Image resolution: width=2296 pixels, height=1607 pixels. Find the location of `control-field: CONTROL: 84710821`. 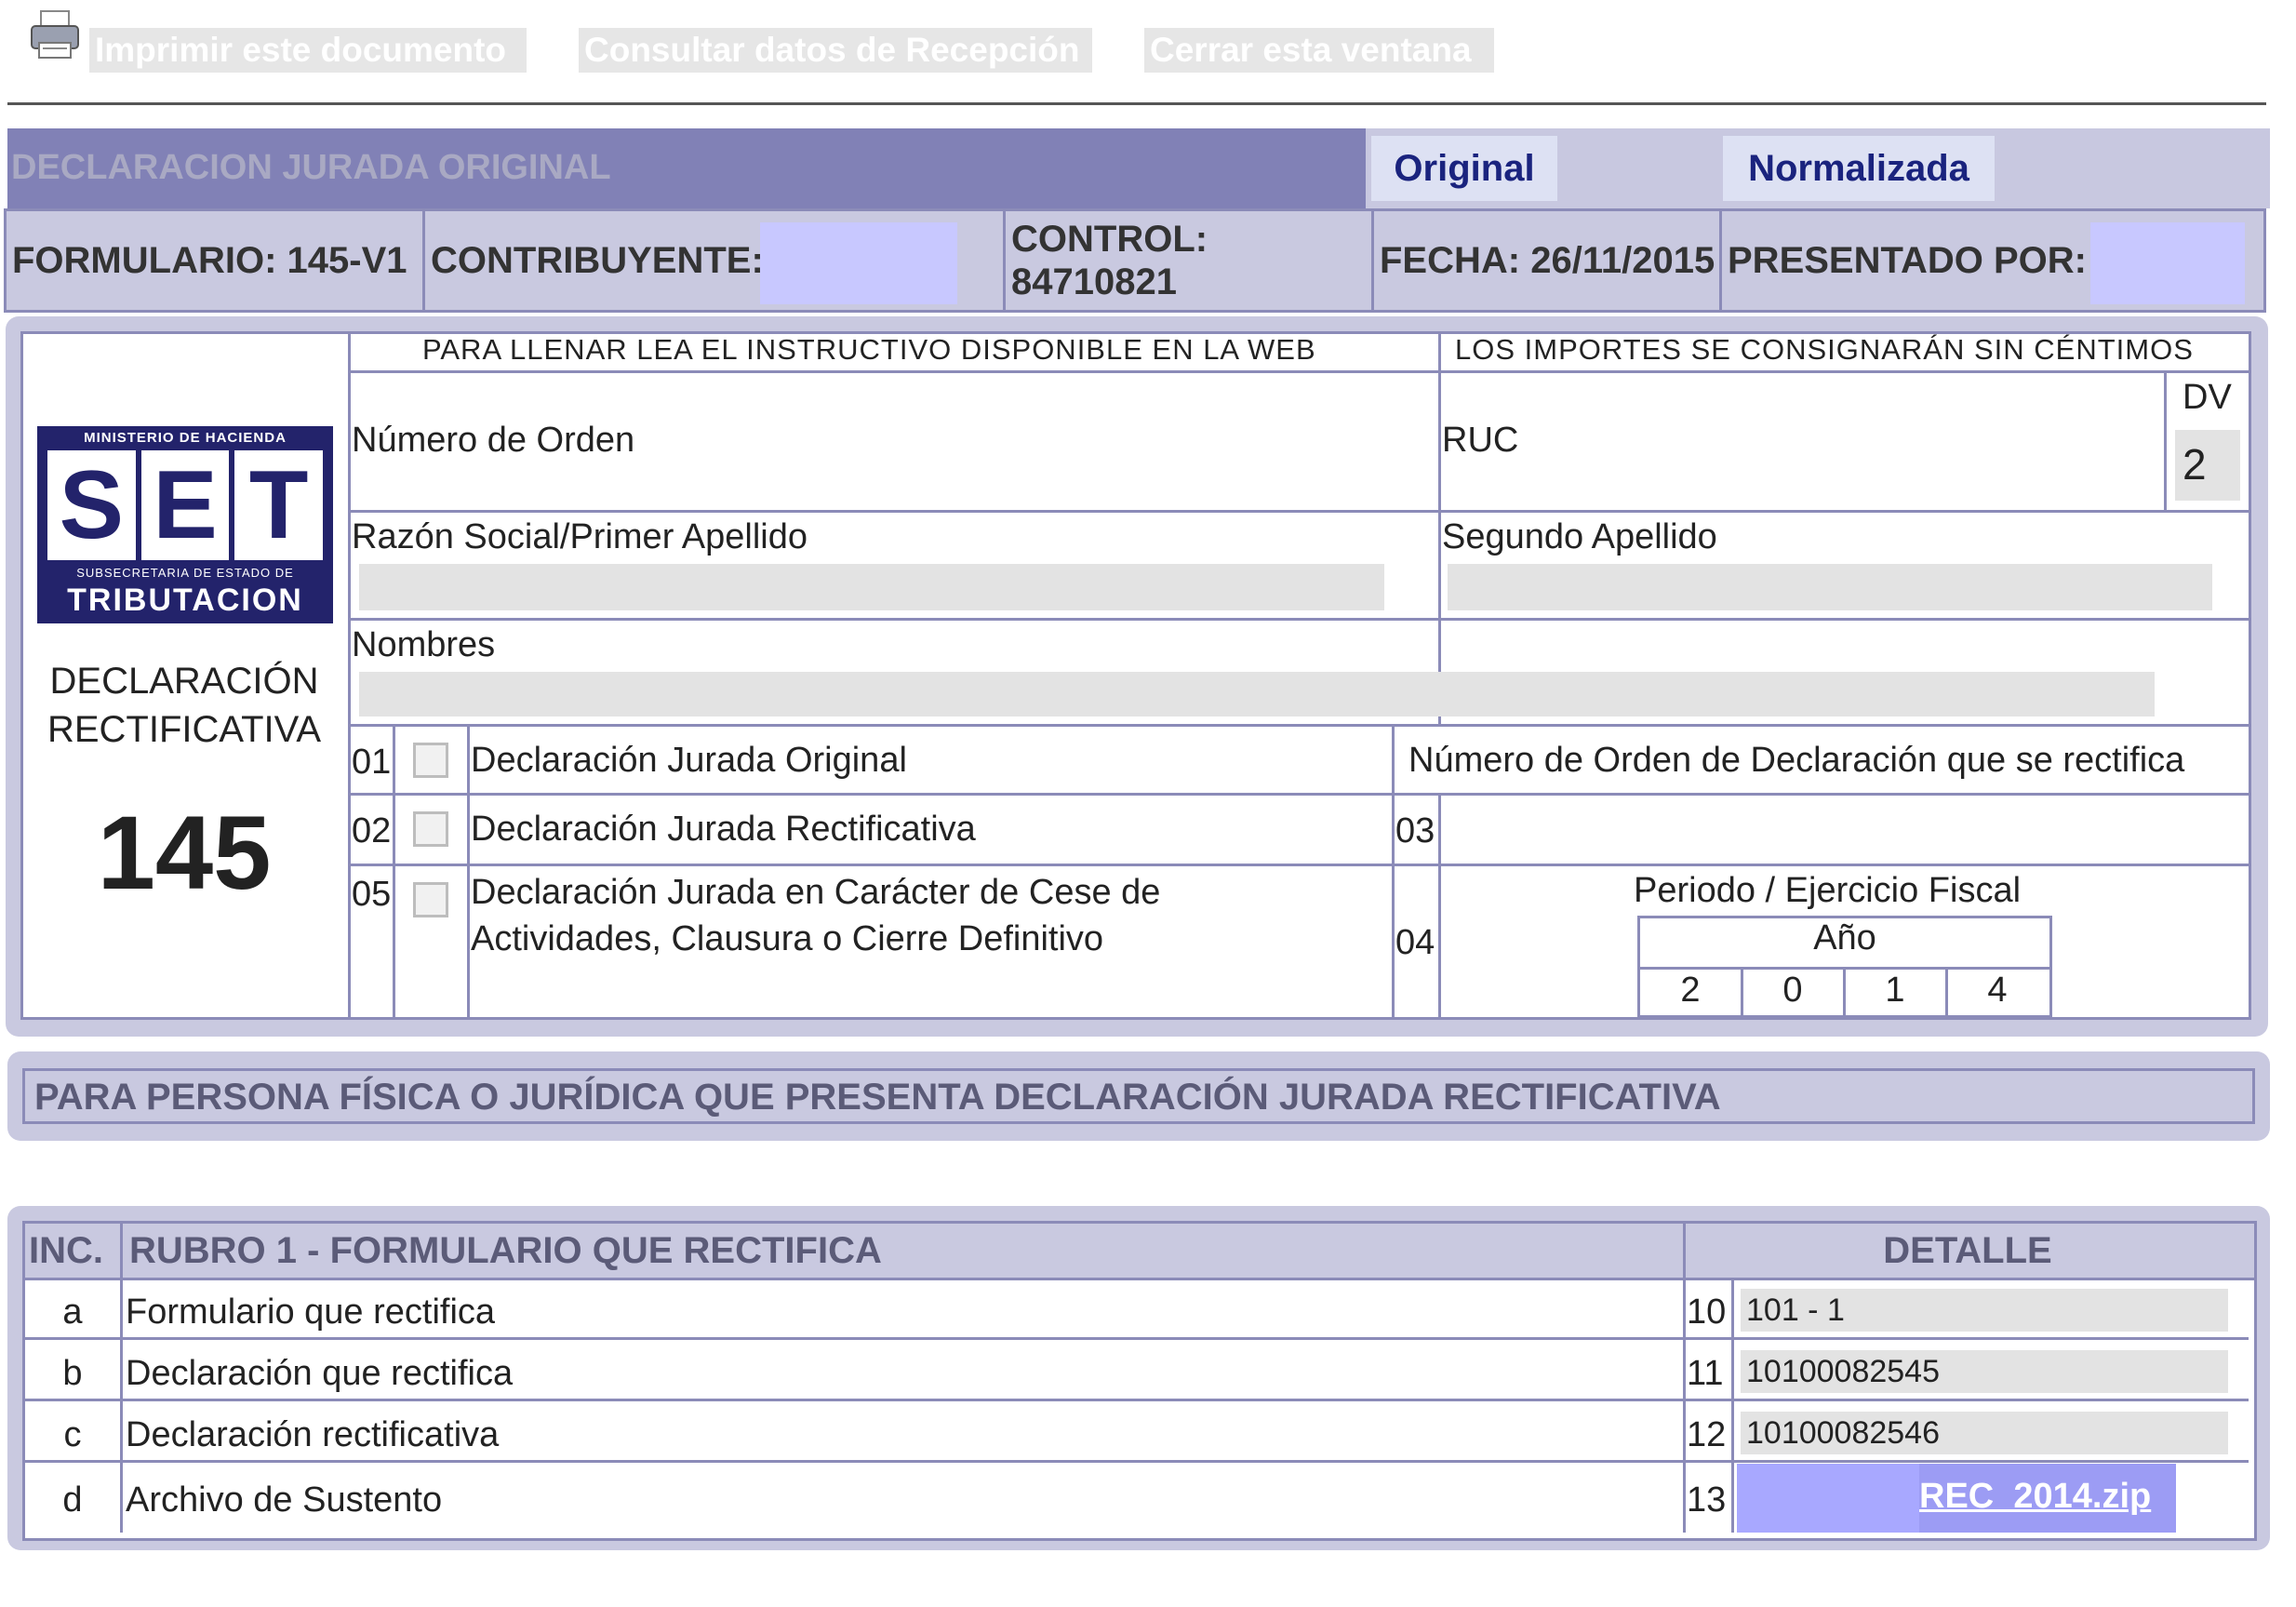

control-field: CONTROL: 84710821 is located at coordinates (1190, 260).